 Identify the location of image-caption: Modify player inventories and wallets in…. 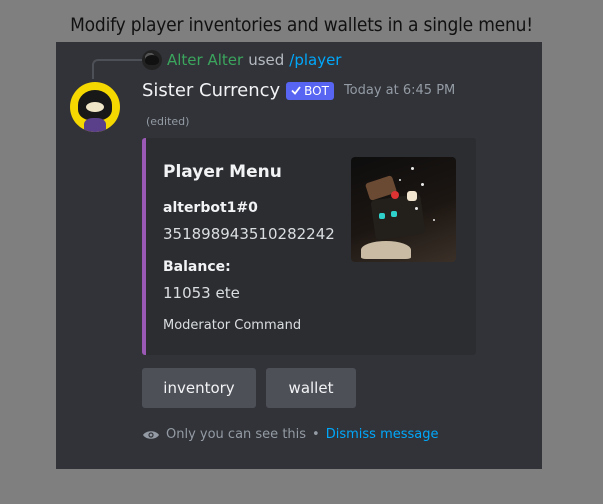
(301, 25).